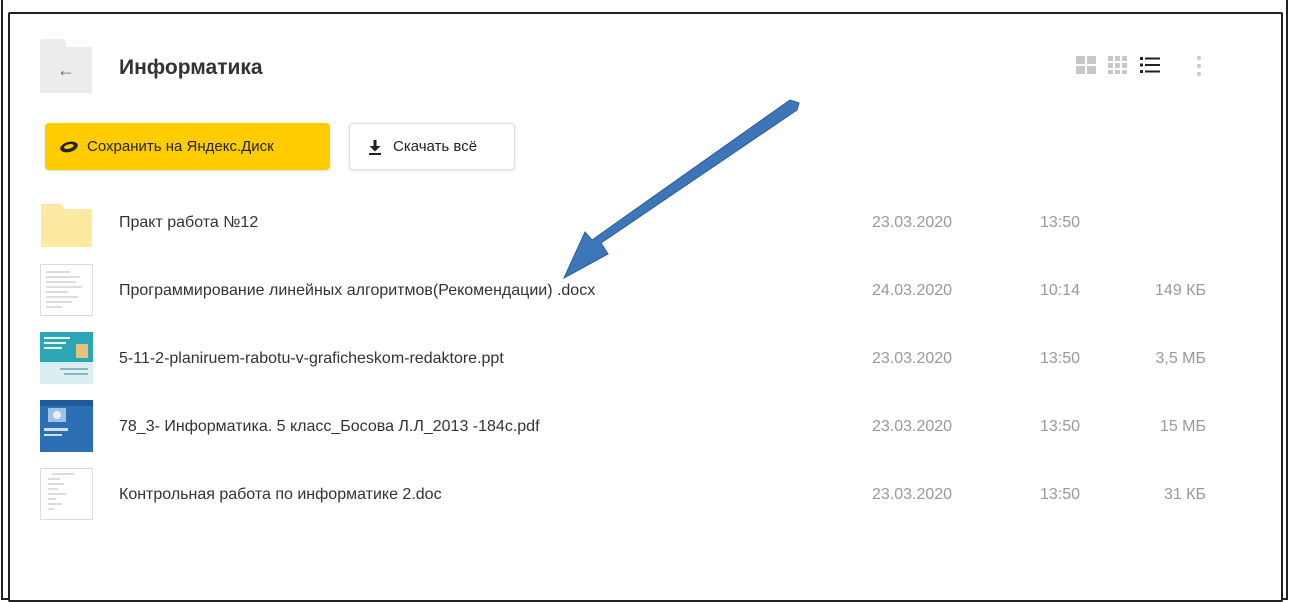  I want to click on download-icon, so click(375, 147).